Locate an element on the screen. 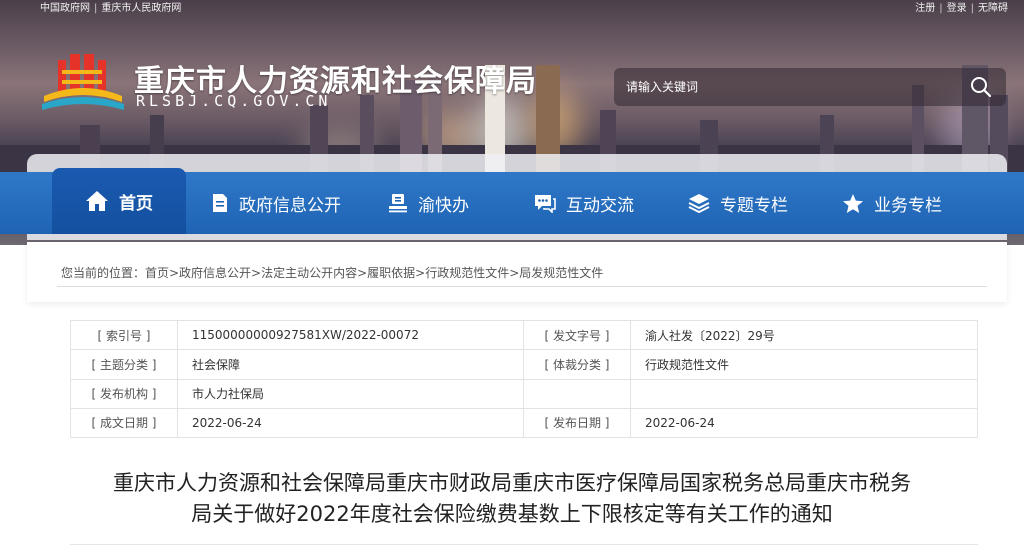 The width and height of the screenshot is (1024, 548). nav-label: 政府信息公开 is located at coordinates (290, 205).